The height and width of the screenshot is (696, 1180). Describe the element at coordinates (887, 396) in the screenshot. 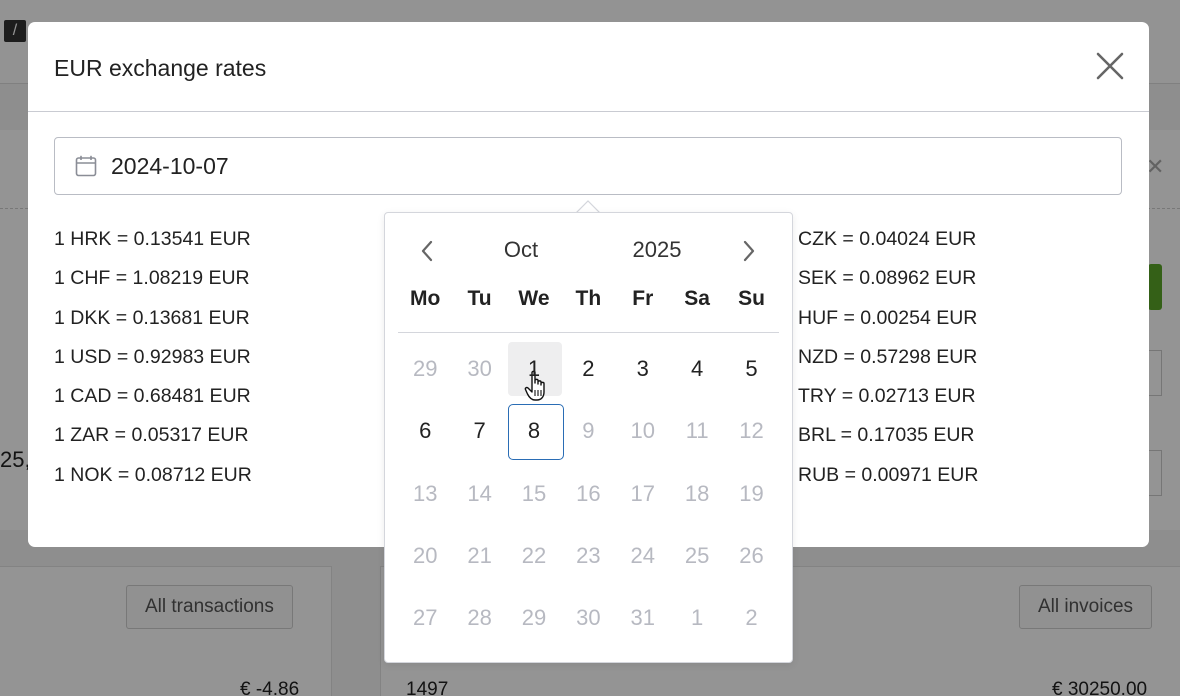

I see `exchange-rate: TRY = 0.02713 EUR` at that location.